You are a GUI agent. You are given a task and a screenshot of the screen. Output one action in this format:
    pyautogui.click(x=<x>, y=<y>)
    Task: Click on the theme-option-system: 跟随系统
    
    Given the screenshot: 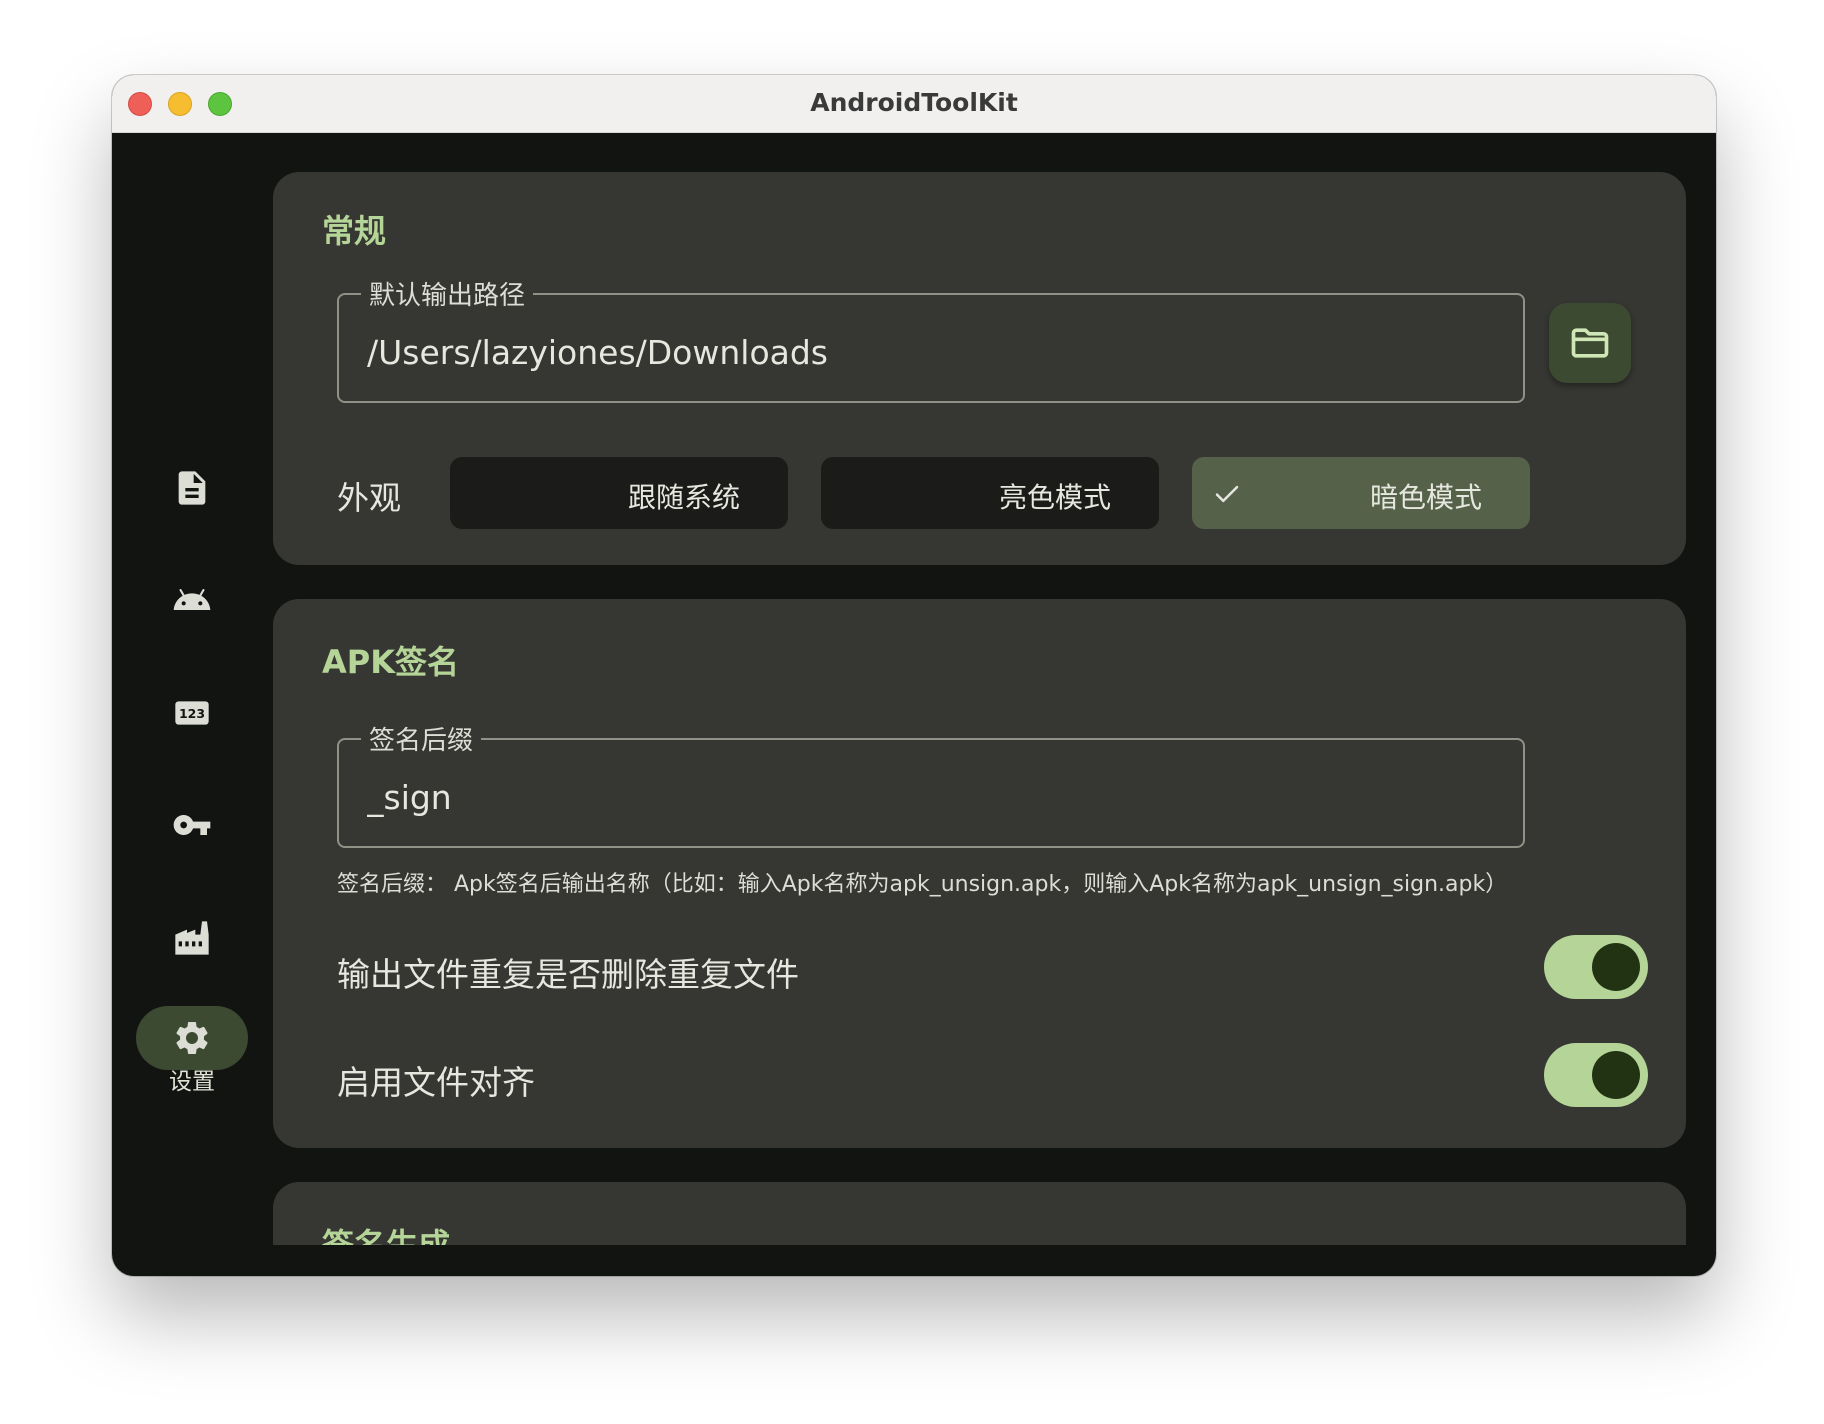 What is the action you would take?
    pyautogui.click(x=619, y=493)
    